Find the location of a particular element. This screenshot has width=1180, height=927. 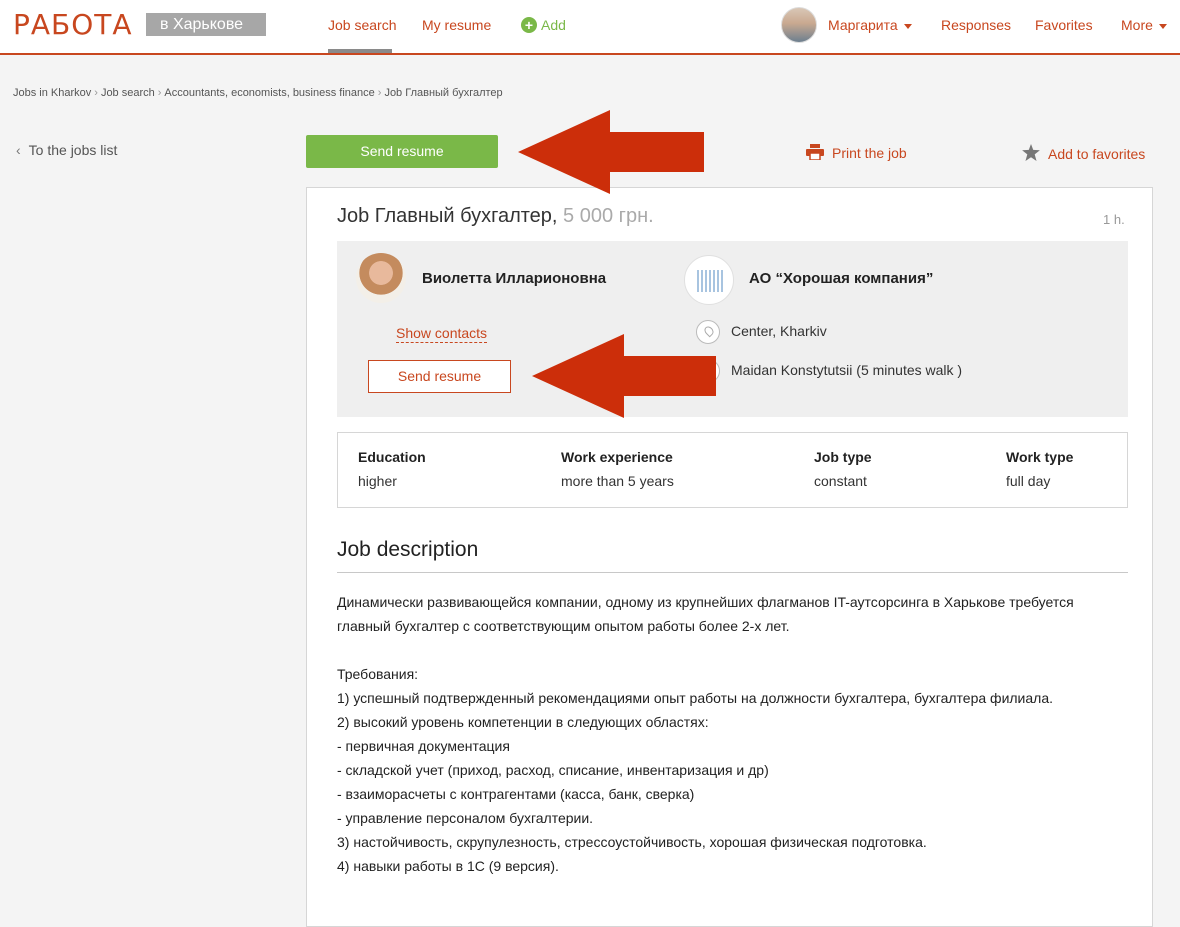

job-title-text: Job Главный бухгалтер, is located at coordinates (447, 216).